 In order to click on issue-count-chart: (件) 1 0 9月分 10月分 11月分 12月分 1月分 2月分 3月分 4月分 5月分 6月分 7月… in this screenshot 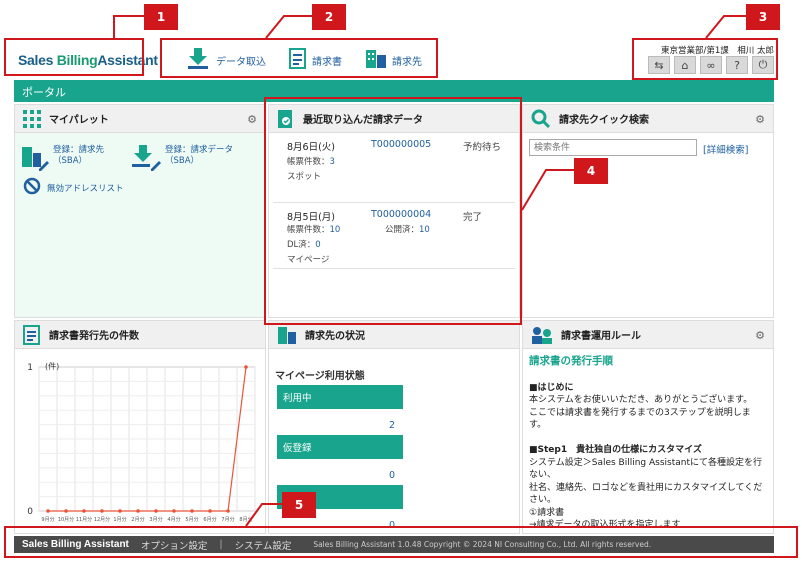, I will do `click(141, 442)`.